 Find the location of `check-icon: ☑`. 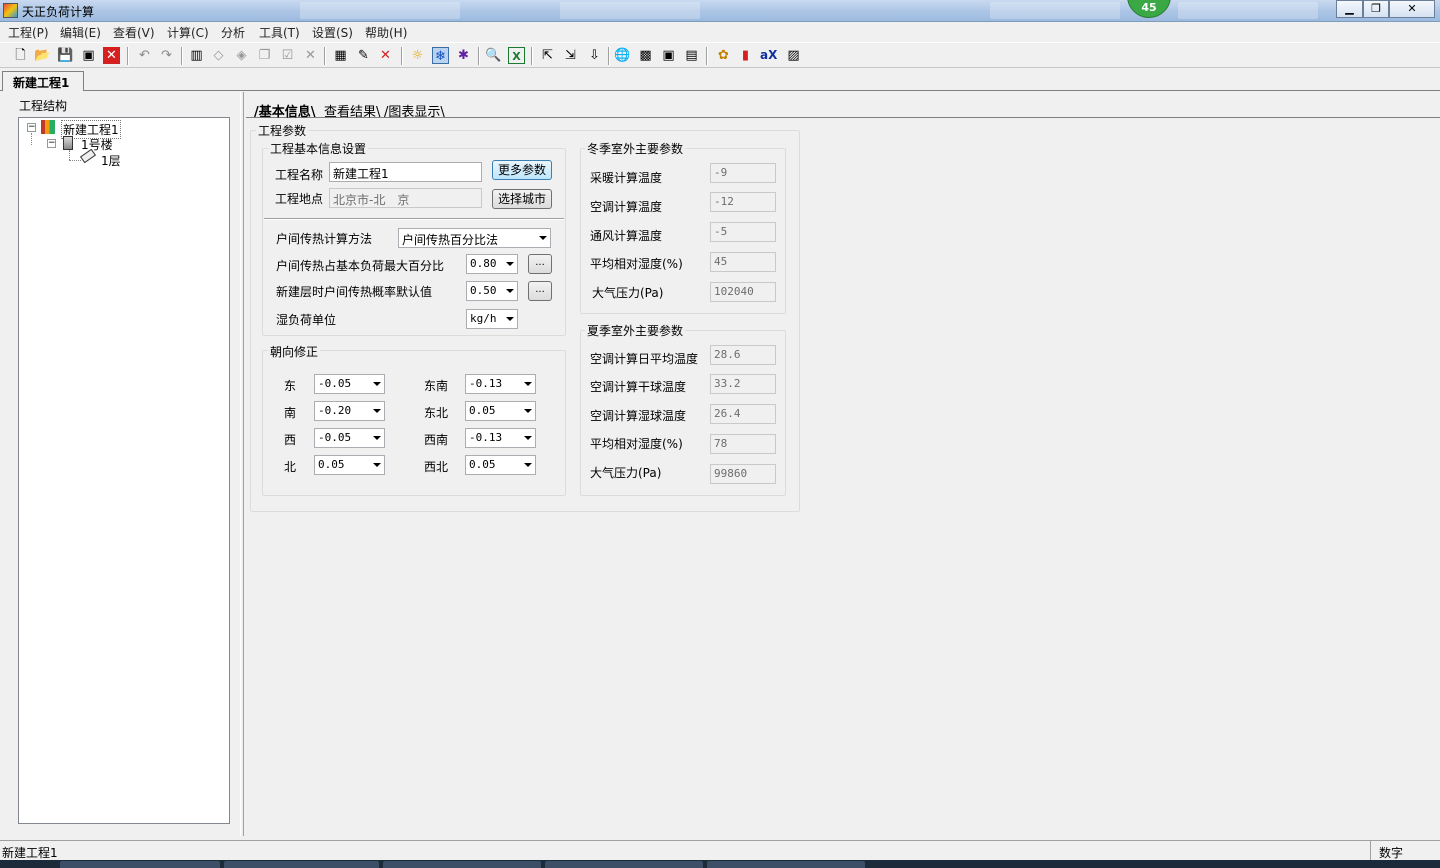

check-icon: ☑ is located at coordinates (287, 55).